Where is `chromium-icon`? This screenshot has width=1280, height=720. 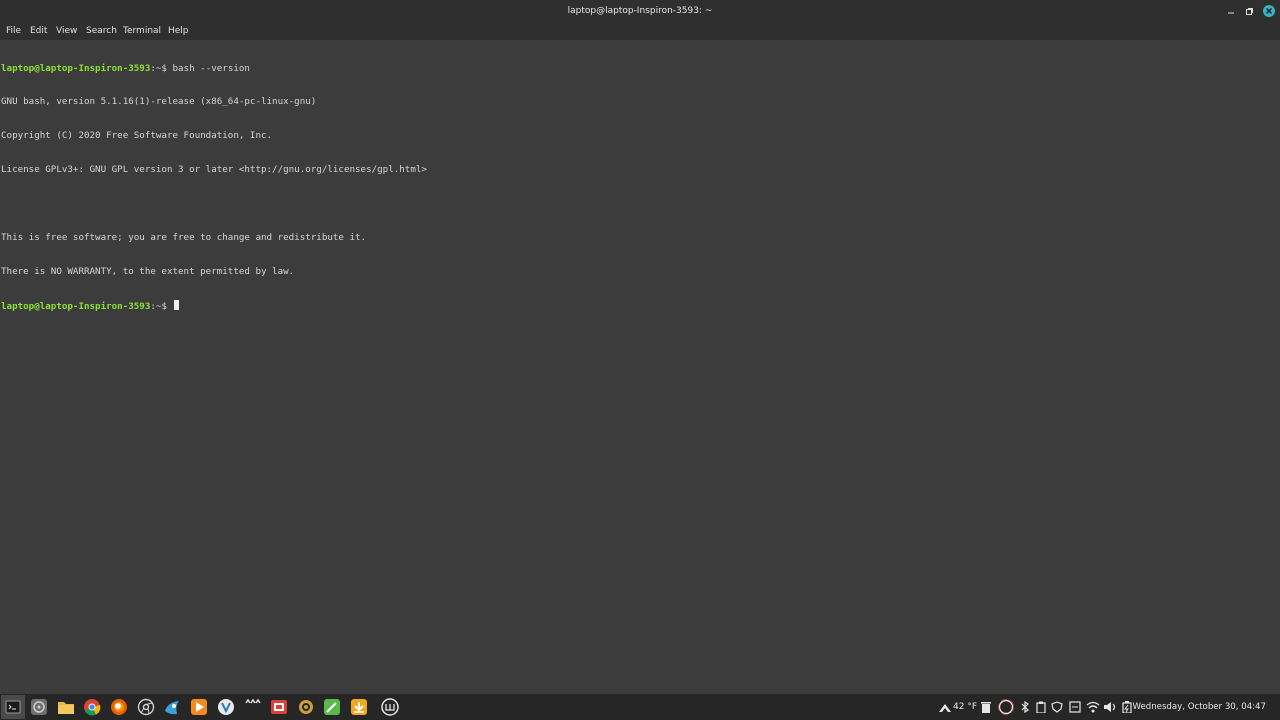
chromium-icon is located at coordinates (146, 707).